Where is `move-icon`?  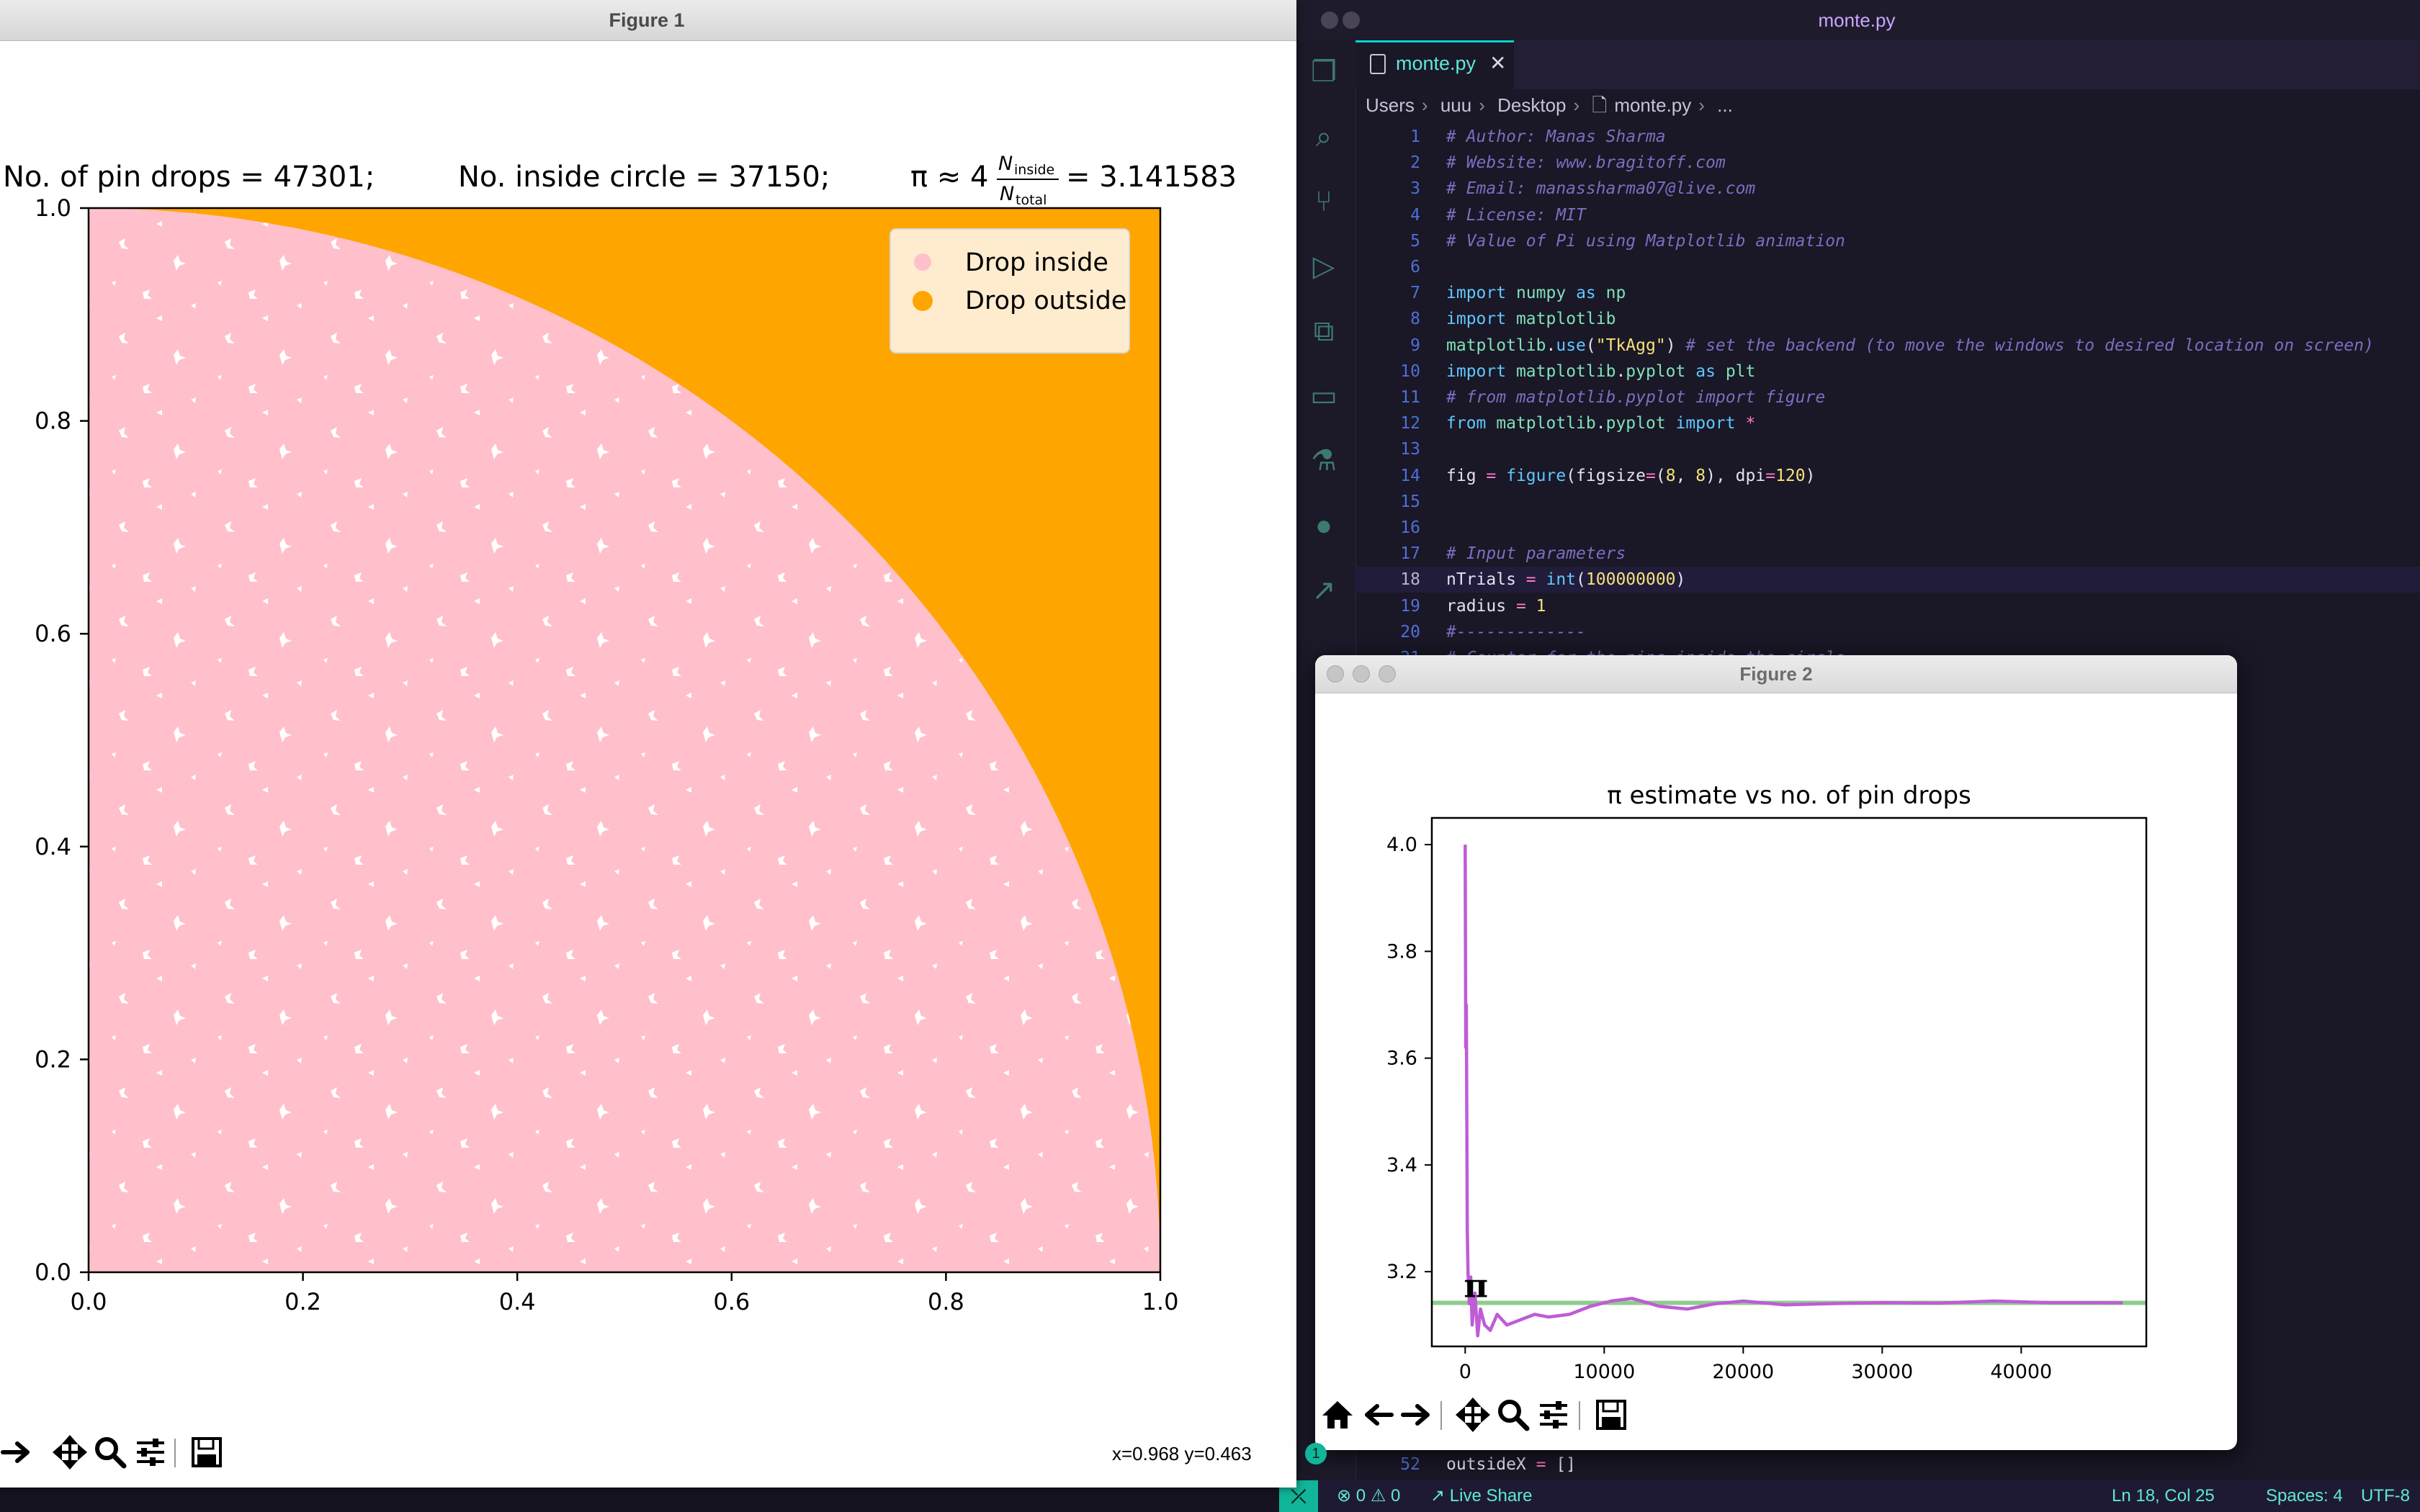 move-icon is located at coordinates (70, 1452).